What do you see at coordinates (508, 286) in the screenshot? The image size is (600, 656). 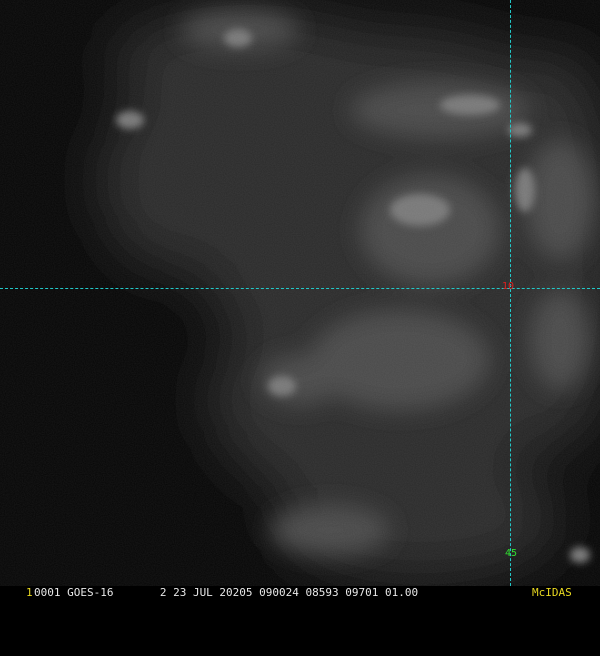 I see `latitude-label: 10` at bounding box center [508, 286].